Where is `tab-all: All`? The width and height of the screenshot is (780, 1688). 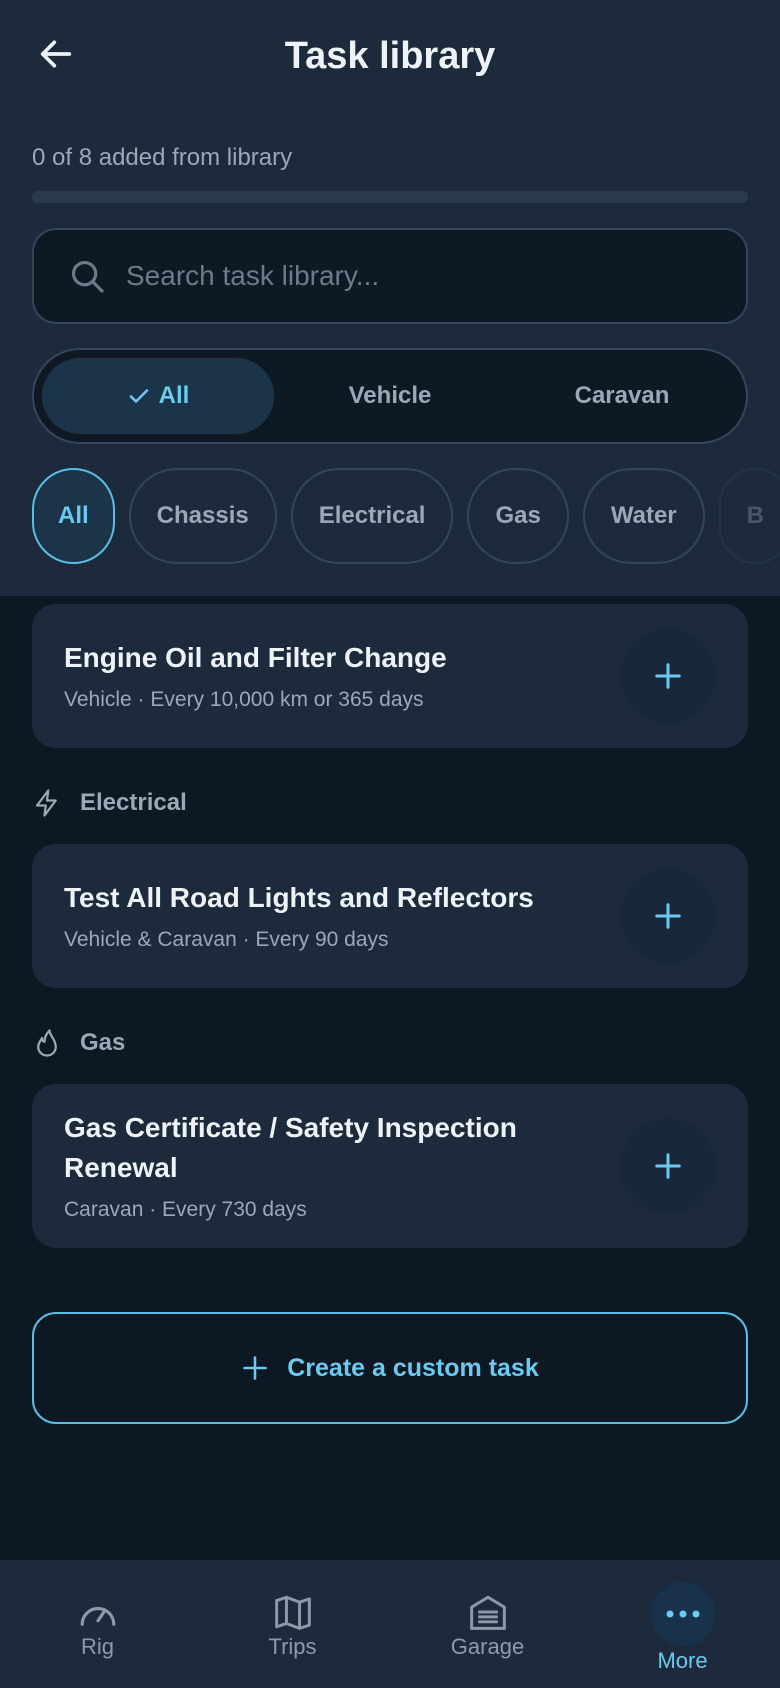 tab-all: All is located at coordinates (158, 396).